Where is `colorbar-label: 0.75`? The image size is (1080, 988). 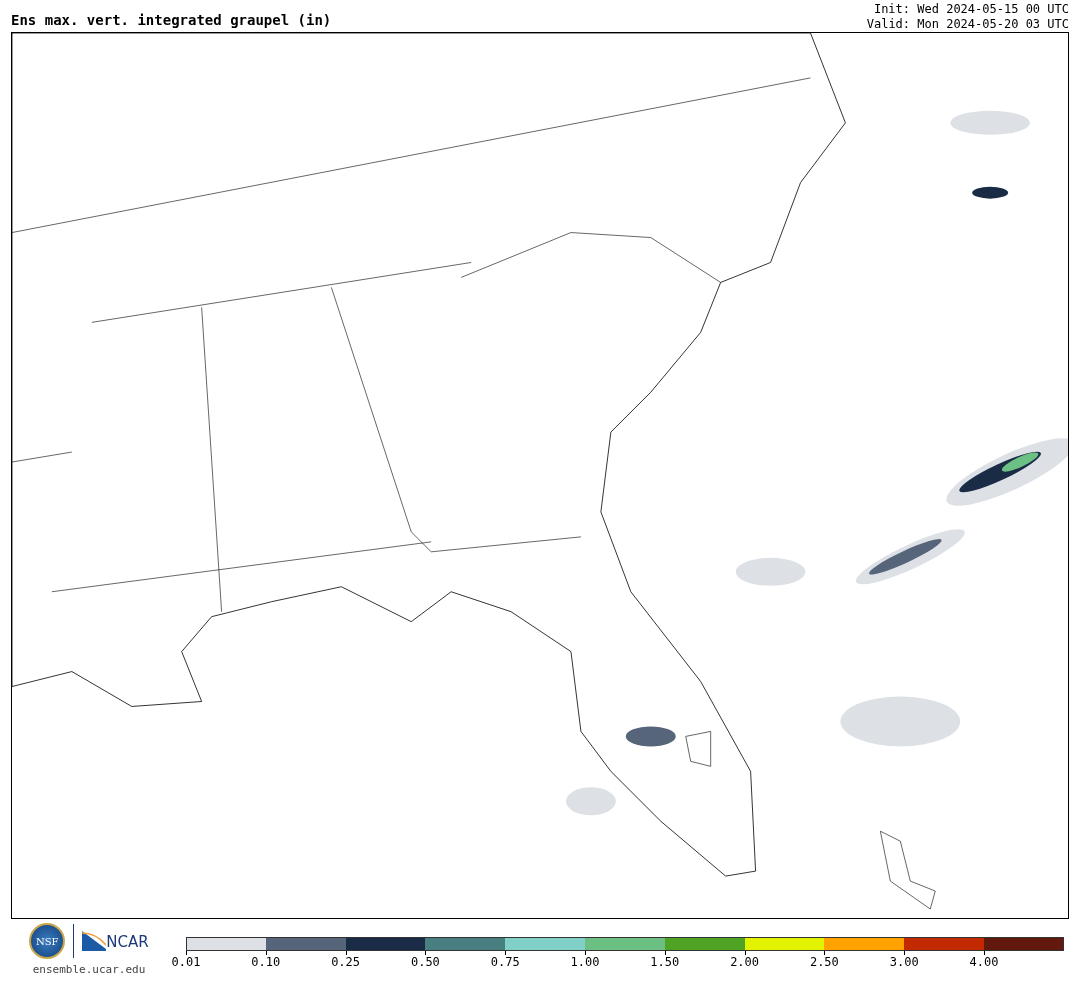
colorbar-label: 0.75 is located at coordinates (505, 962).